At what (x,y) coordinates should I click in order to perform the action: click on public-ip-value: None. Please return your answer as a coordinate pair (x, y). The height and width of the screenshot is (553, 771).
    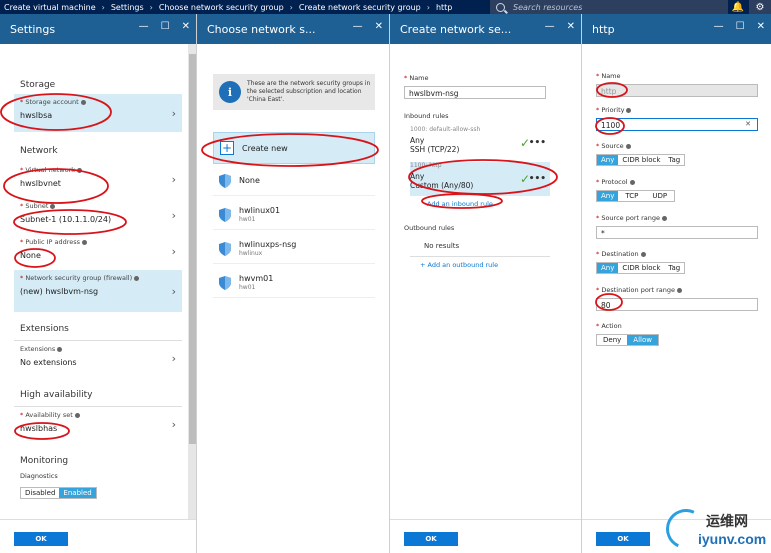
    Looking at the image, I should click on (30, 255).